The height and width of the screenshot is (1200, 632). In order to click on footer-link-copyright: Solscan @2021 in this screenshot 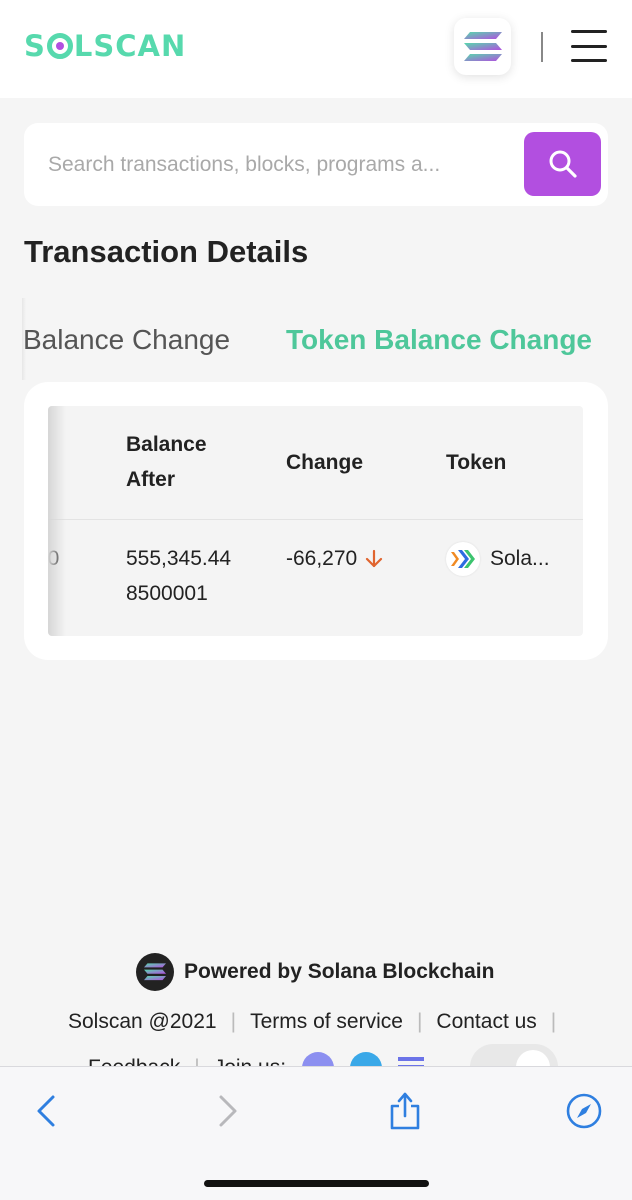, I will do `click(142, 1022)`.